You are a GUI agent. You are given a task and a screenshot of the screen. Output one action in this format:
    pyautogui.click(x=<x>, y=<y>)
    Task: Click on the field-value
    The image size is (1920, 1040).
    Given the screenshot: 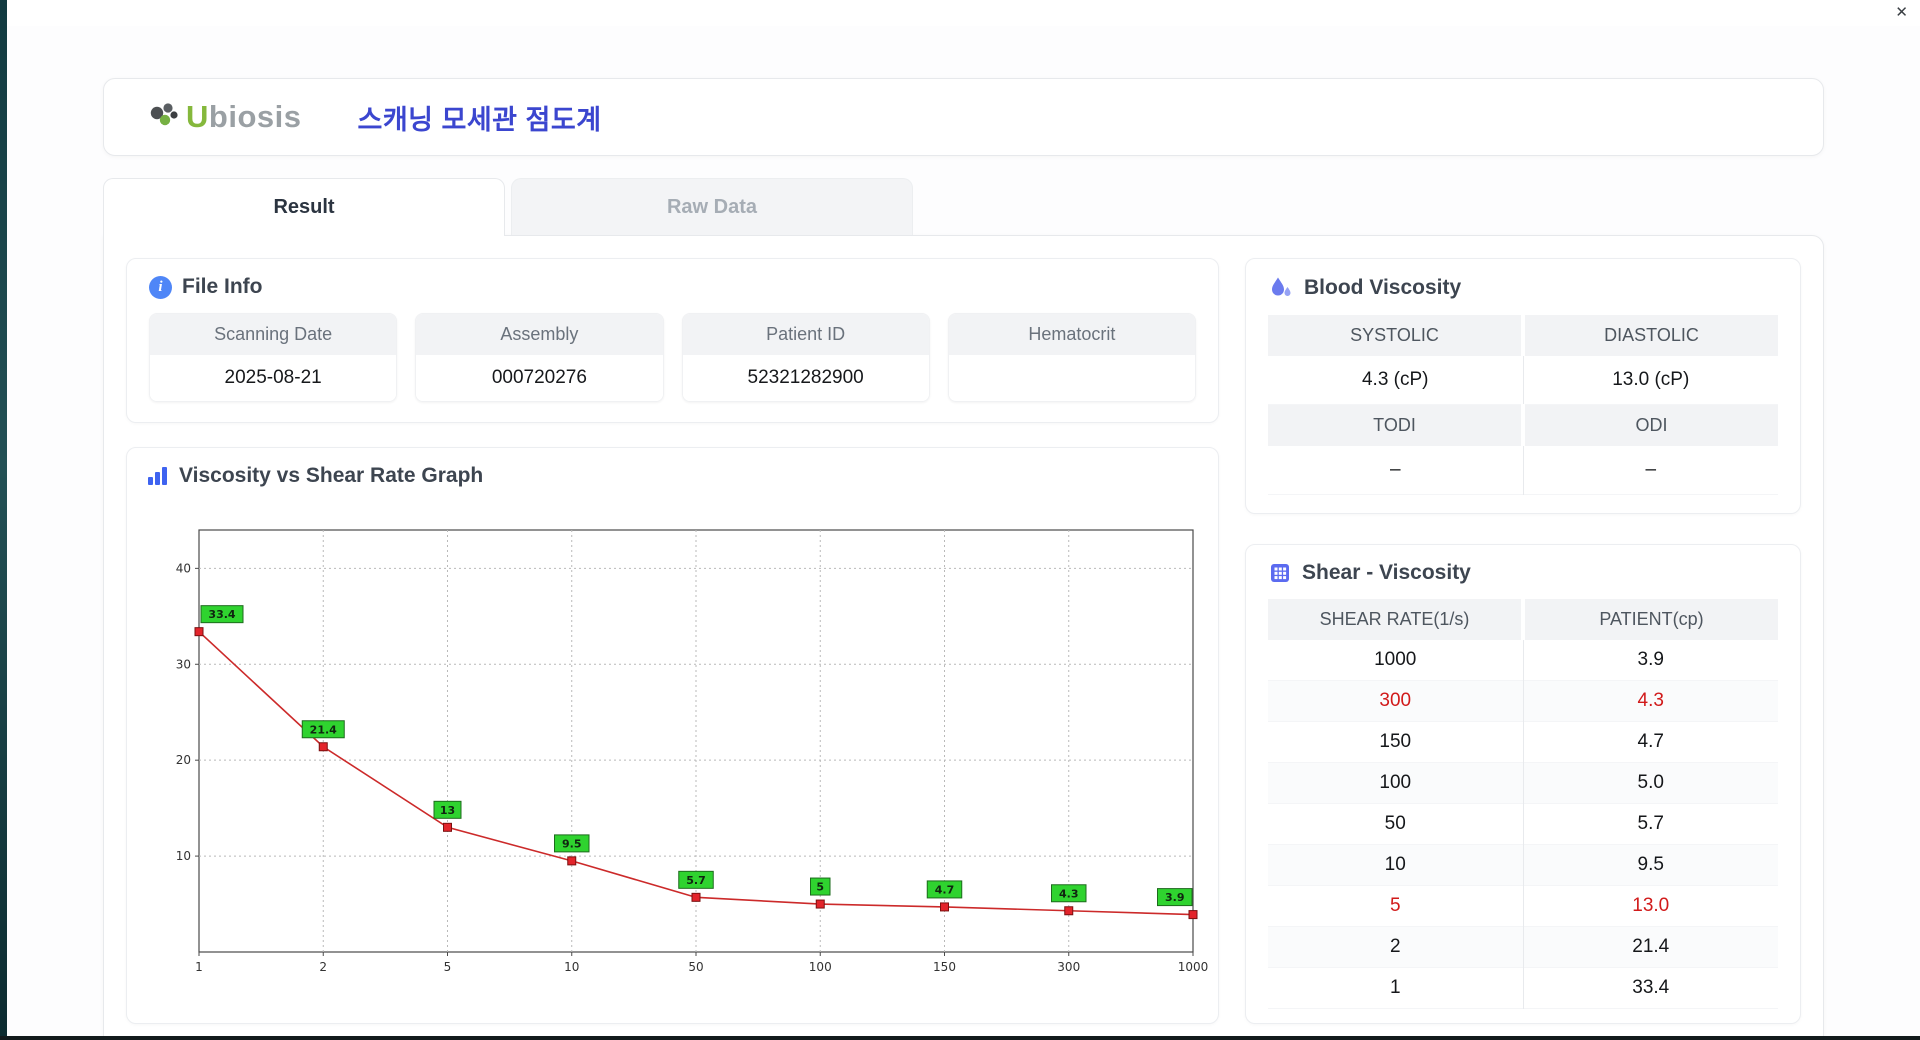 What is the action you would take?
    pyautogui.click(x=1071, y=377)
    